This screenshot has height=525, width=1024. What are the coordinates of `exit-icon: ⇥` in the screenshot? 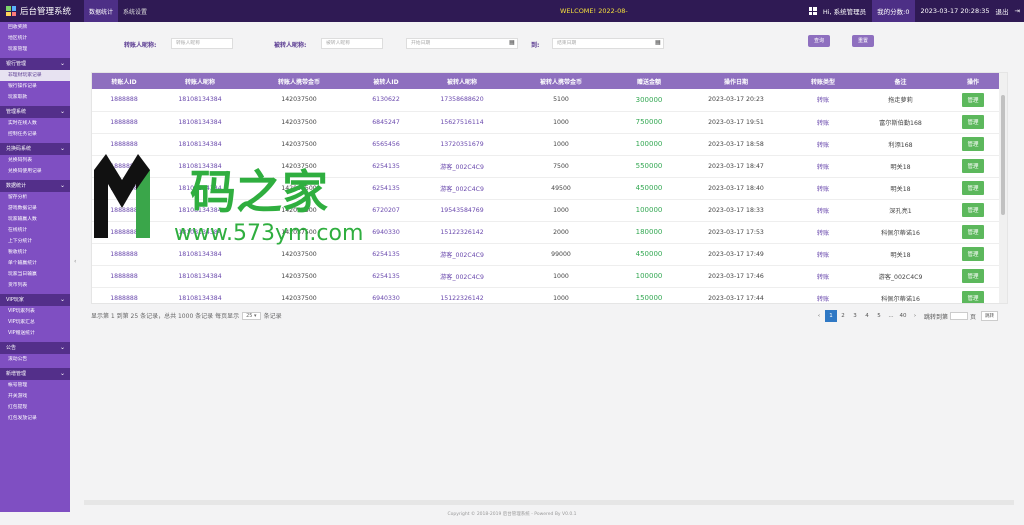 It's located at (1017, 11).